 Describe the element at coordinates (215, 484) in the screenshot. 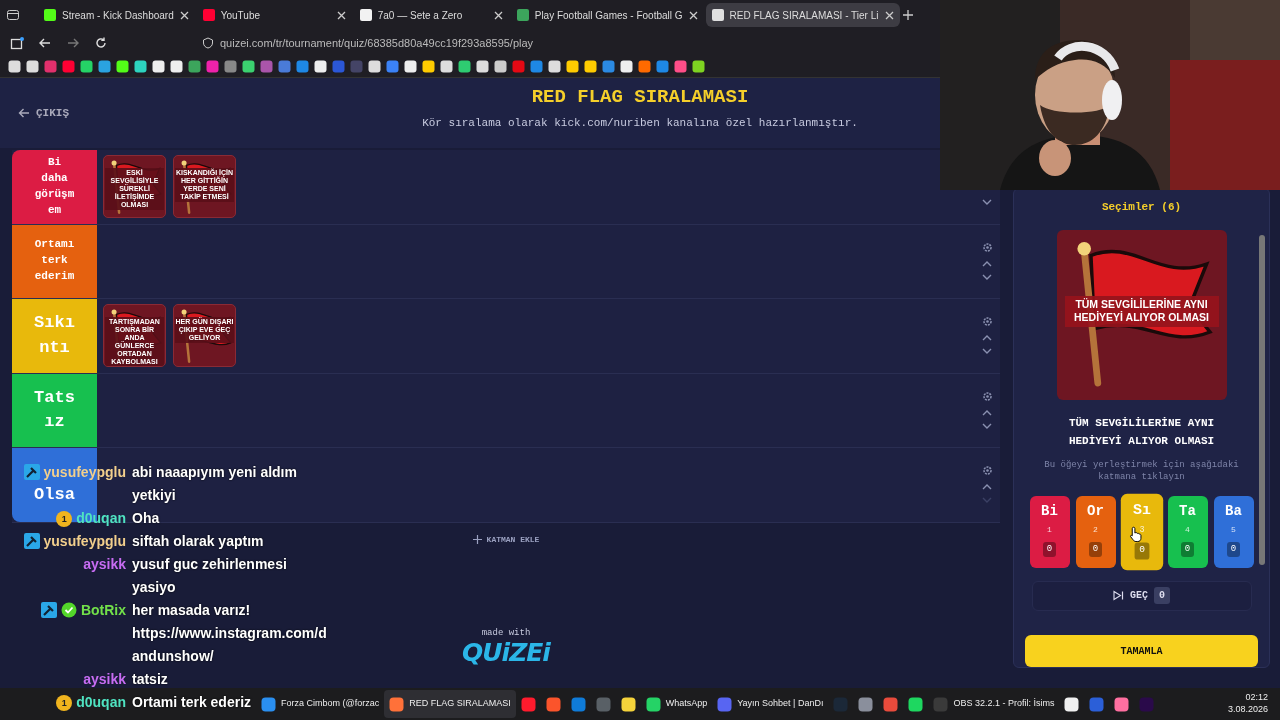

I see `chat-message: abi naaapıyım yeni aldım yetkiyi` at that location.